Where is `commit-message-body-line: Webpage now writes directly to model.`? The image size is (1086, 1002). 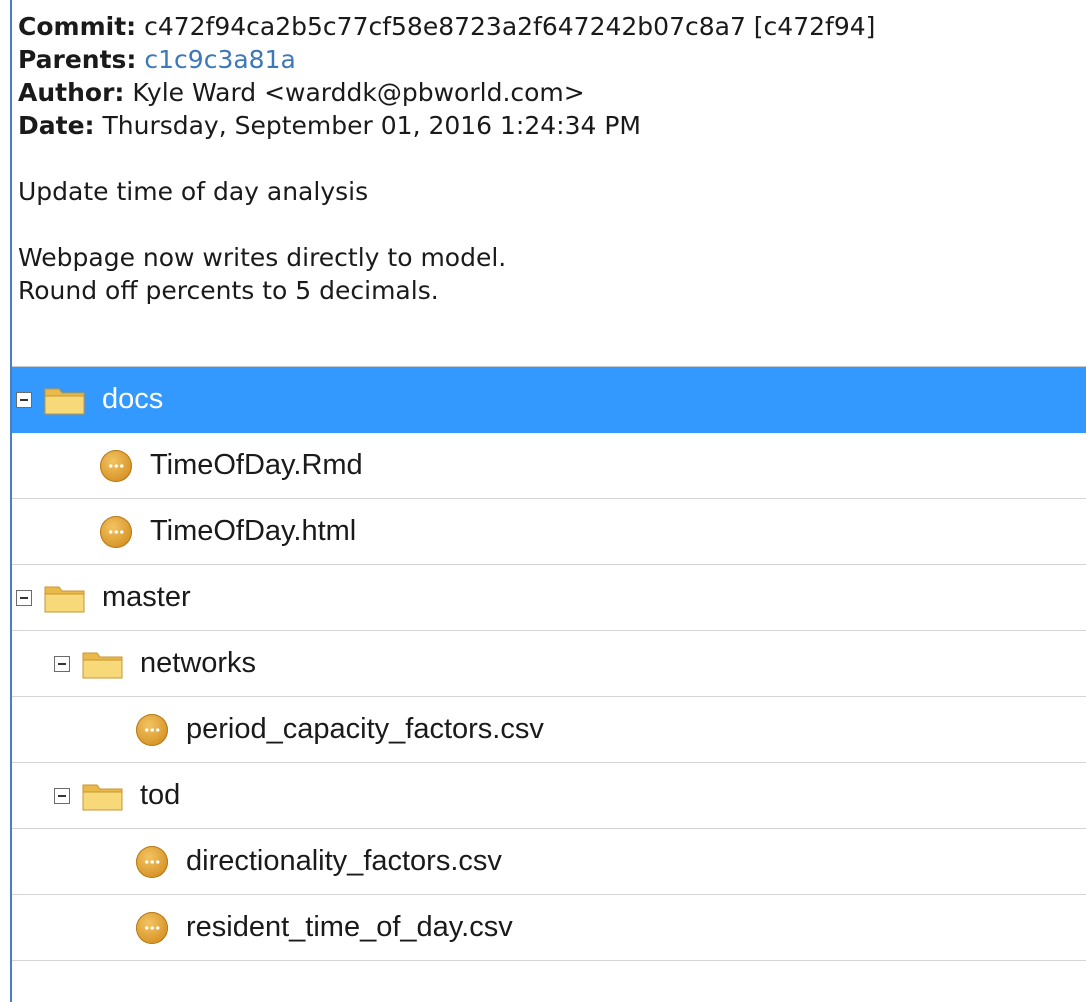
commit-message-body-line: Webpage now writes directly to model. is located at coordinates (262, 257).